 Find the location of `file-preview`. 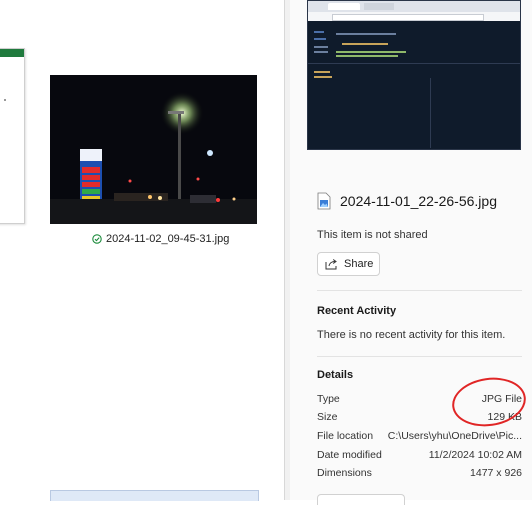

file-preview is located at coordinates (414, 75).